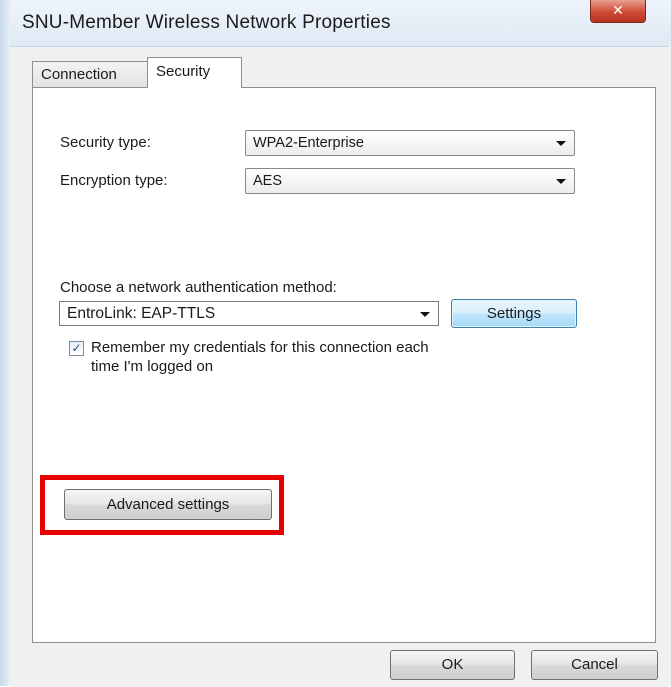 This screenshot has width=671, height=687. Describe the element at coordinates (410, 181) in the screenshot. I see `encryption-type-dropdown: AES` at that location.